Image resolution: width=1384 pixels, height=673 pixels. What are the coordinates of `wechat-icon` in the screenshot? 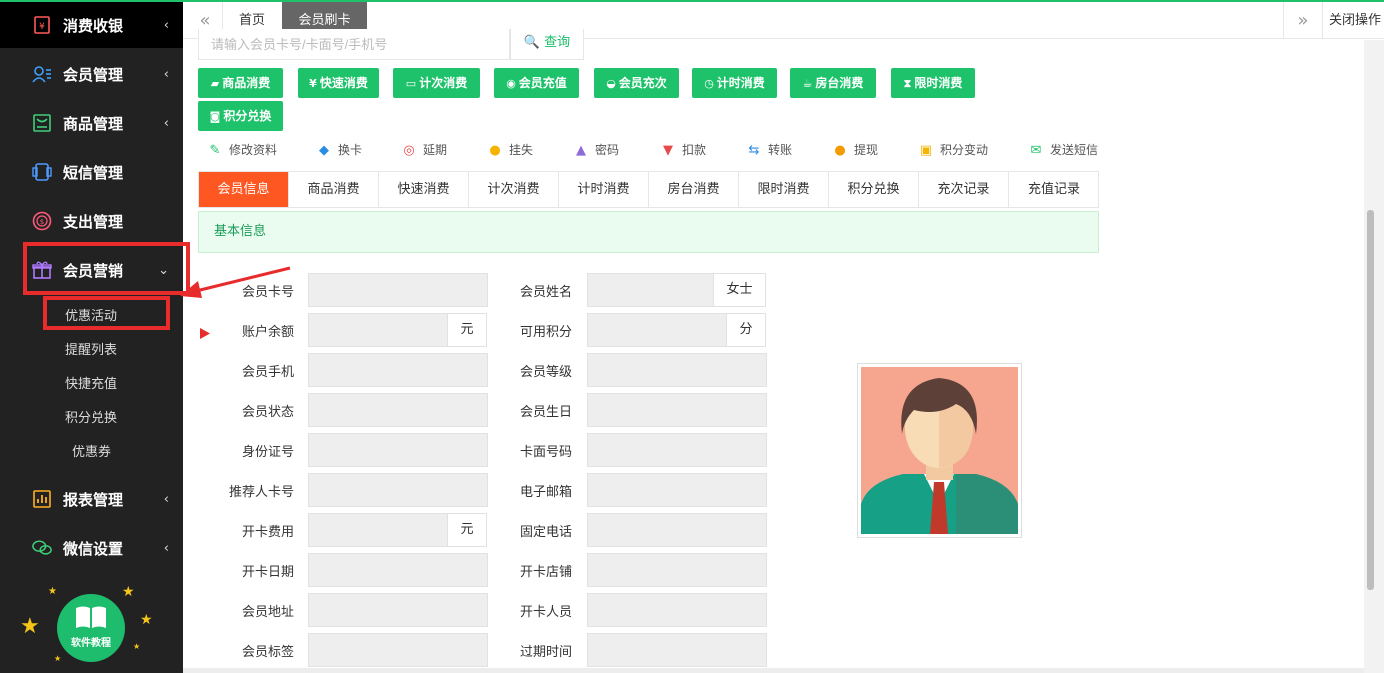 It's located at (42, 548).